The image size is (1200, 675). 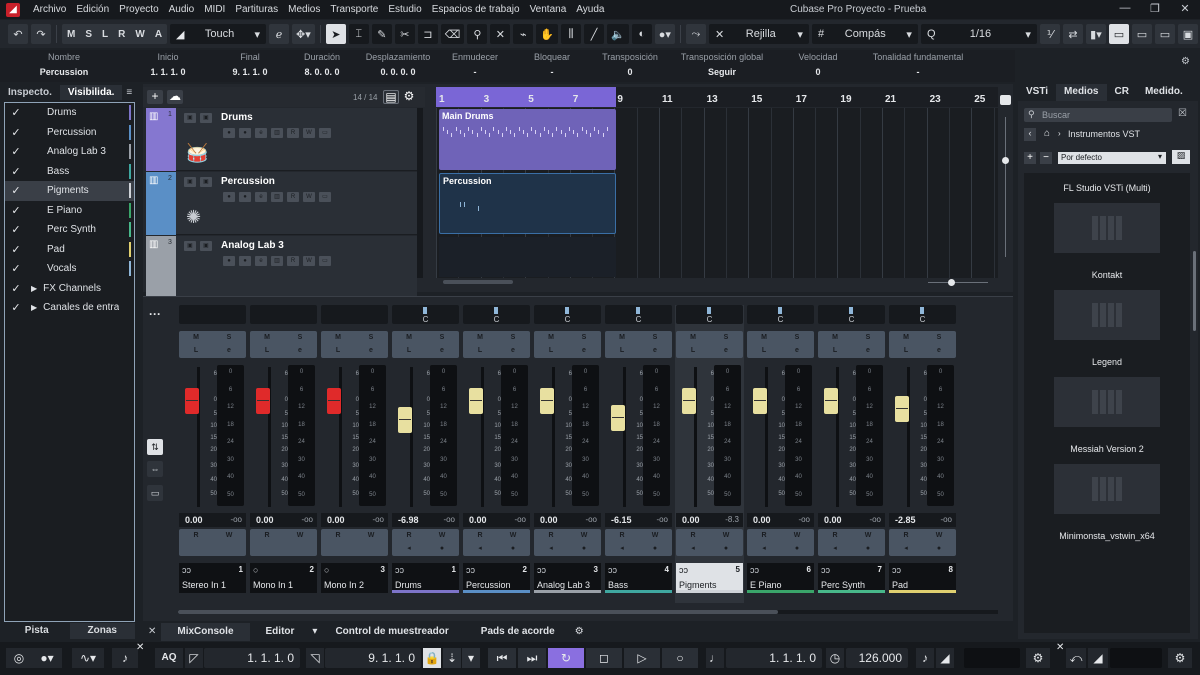 I want to click on mute-tool-icon: ✕, so click(x=500, y=34).